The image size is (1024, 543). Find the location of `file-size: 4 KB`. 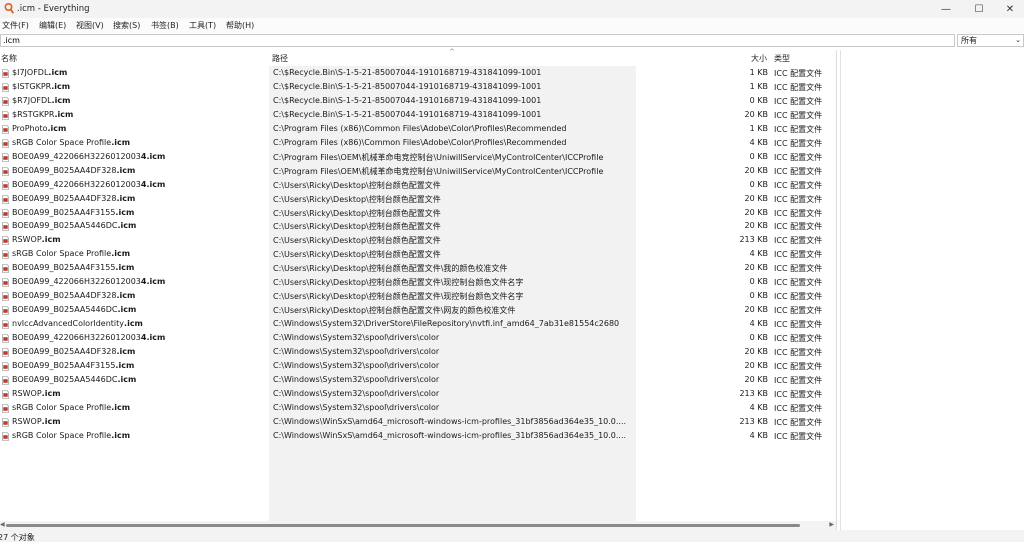

file-size: 4 KB is located at coordinates (758, 407).